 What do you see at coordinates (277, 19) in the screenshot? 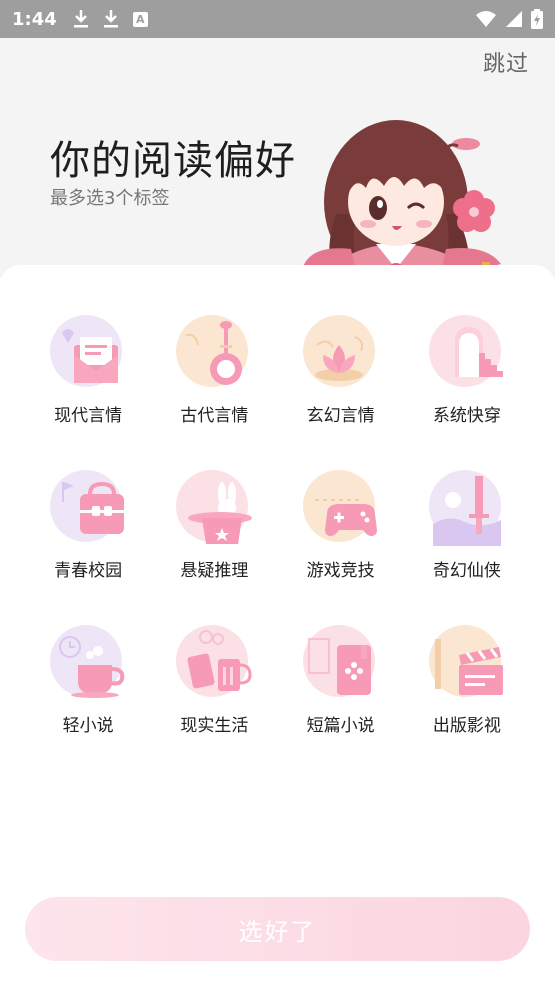
I see `status-bar: 1:44 A` at bounding box center [277, 19].